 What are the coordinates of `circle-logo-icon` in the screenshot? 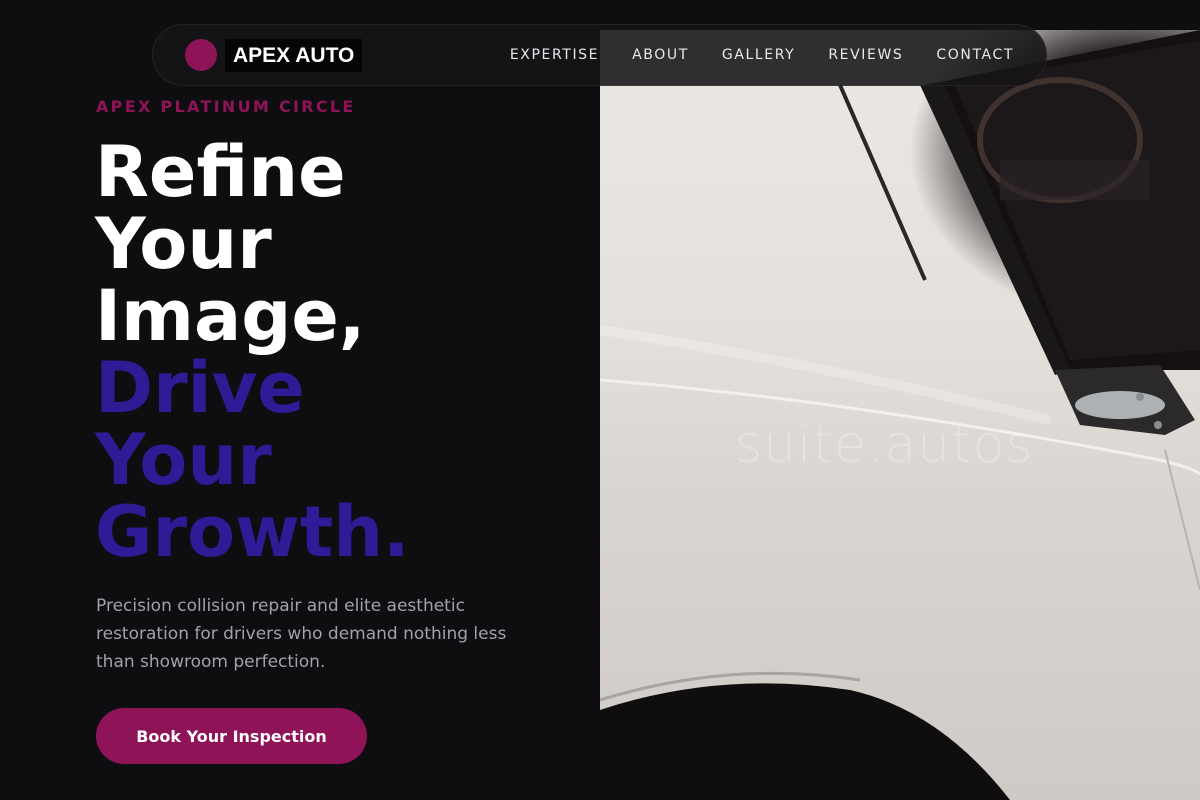 It's located at (201, 55).